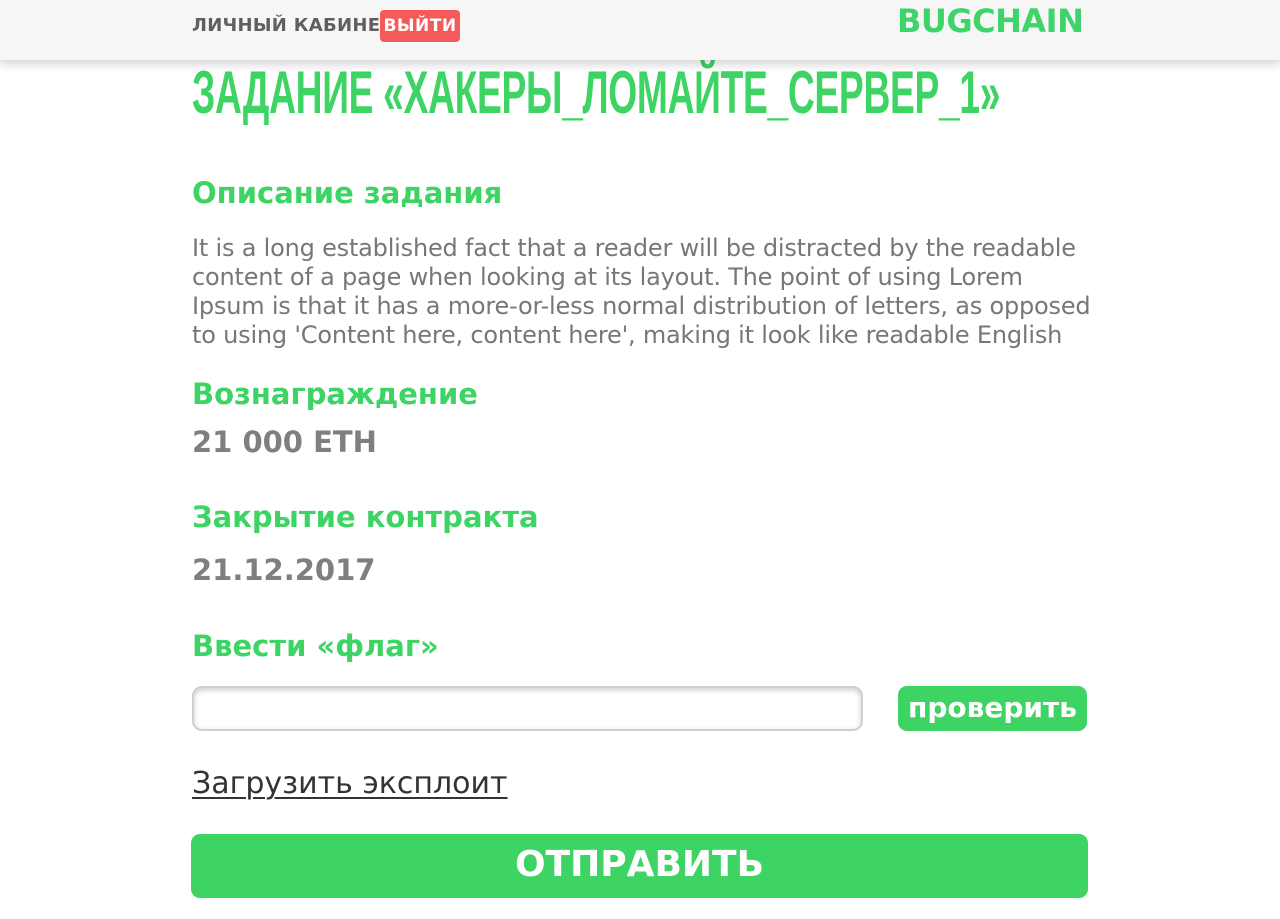 This screenshot has width=1280, height=919. I want to click on upload-exploit-link: Загрузить эксплоит, so click(350, 783).